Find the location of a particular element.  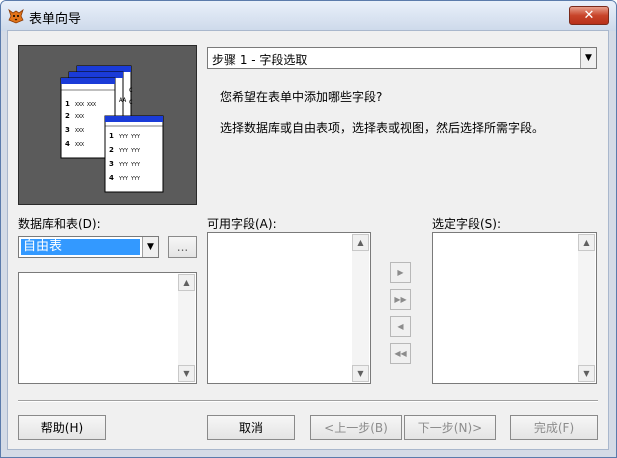

database-combo: 自由表 ▼ is located at coordinates (88, 247).